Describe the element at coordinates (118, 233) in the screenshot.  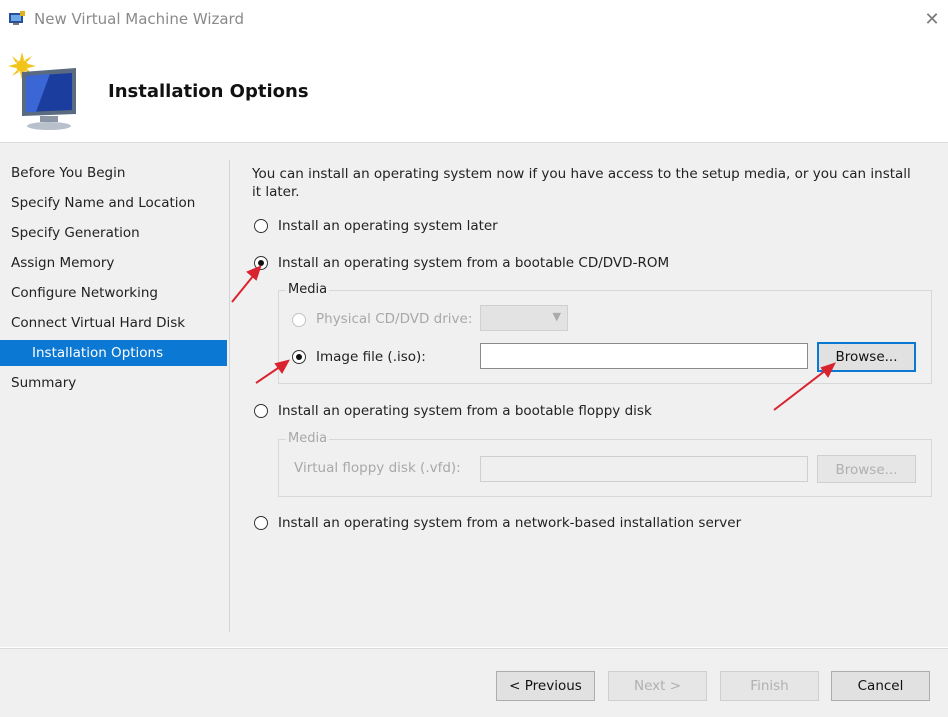
I see `nav-item-specify-generation: Specify Generation` at that location.